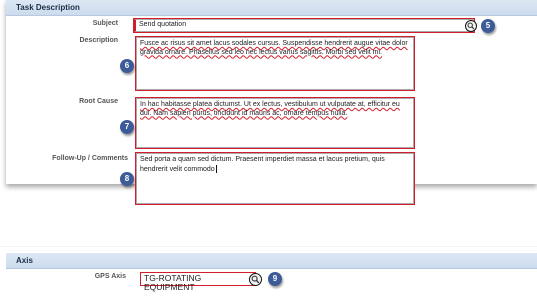 The width and height of the screenshot is (537, 301). Describe the element at coordinates (163, 24) in the screenshot. I see `subject-value: Send quotation` at that location.